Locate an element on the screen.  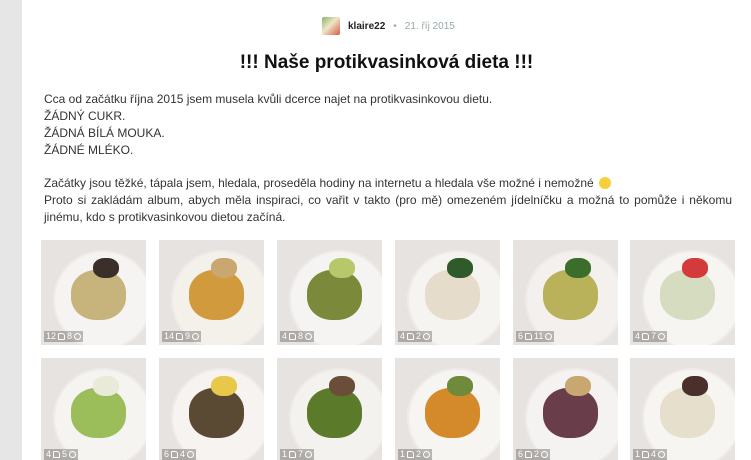
photo-thumbnail: 17 is located at coordinates (329, 409).